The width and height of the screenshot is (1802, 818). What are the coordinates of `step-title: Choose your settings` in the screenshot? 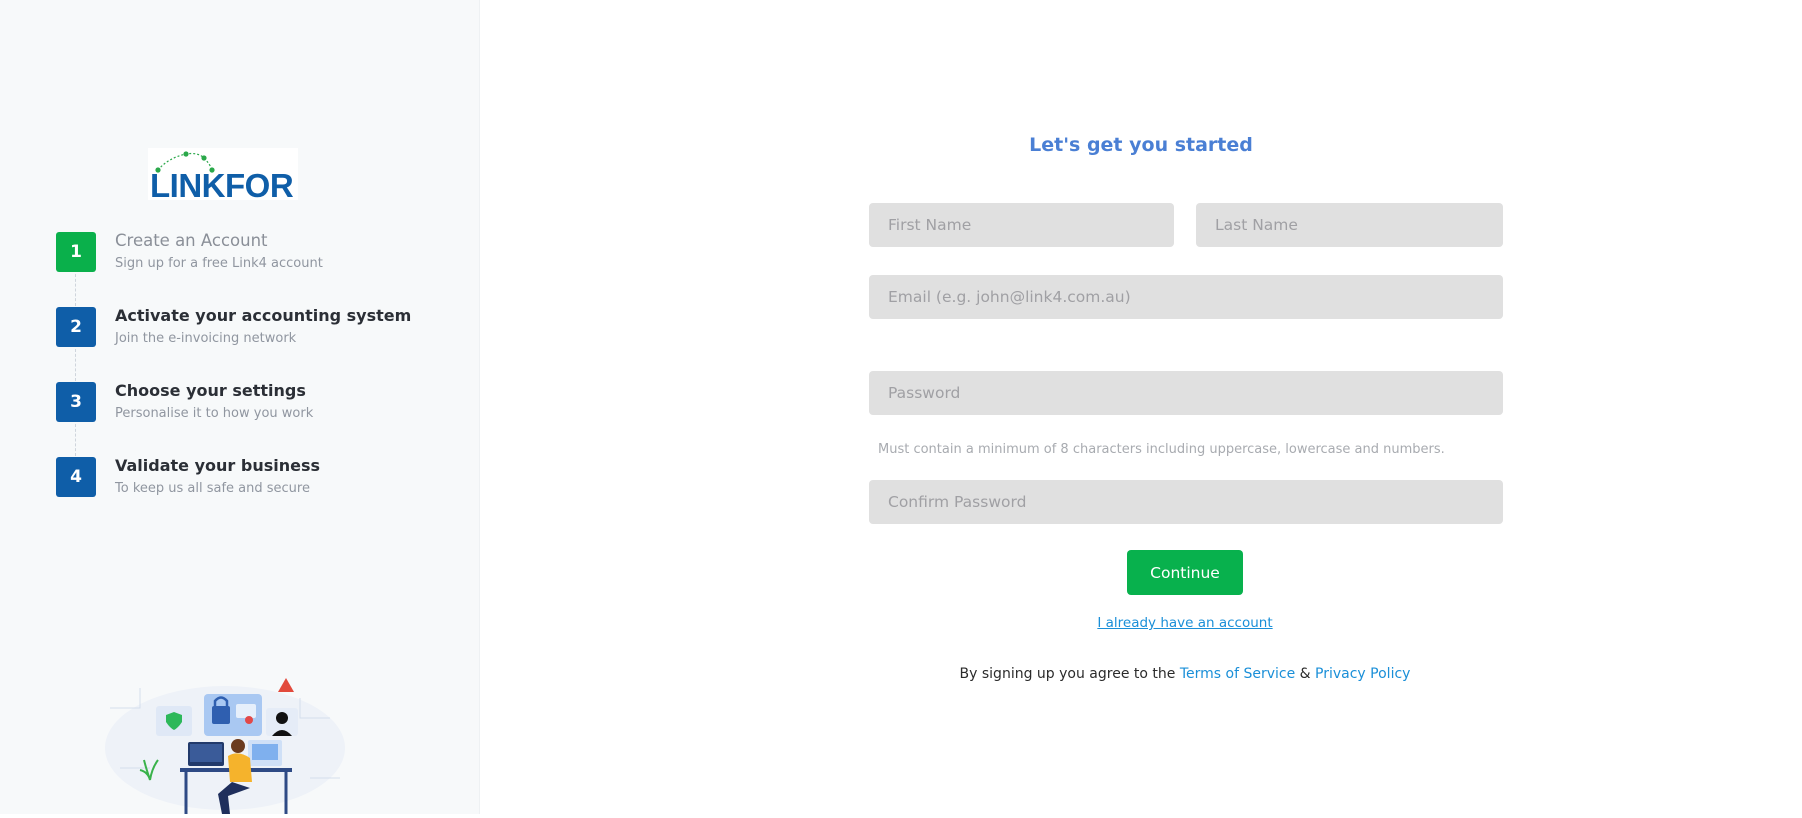 It's located at (210, 390).